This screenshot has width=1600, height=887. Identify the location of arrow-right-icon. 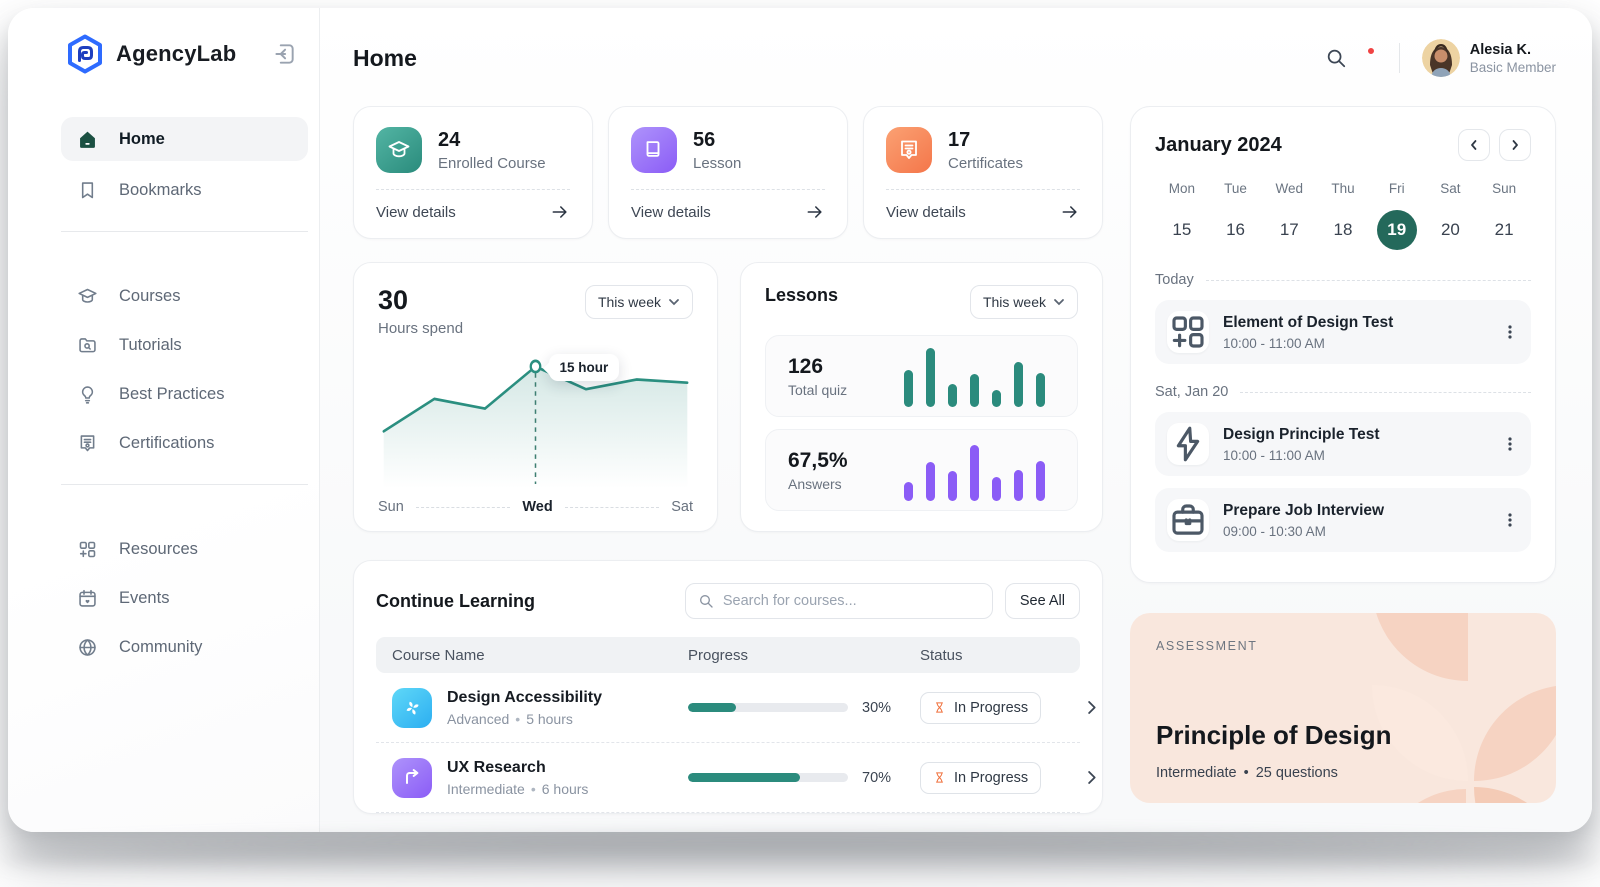
(815, 212).